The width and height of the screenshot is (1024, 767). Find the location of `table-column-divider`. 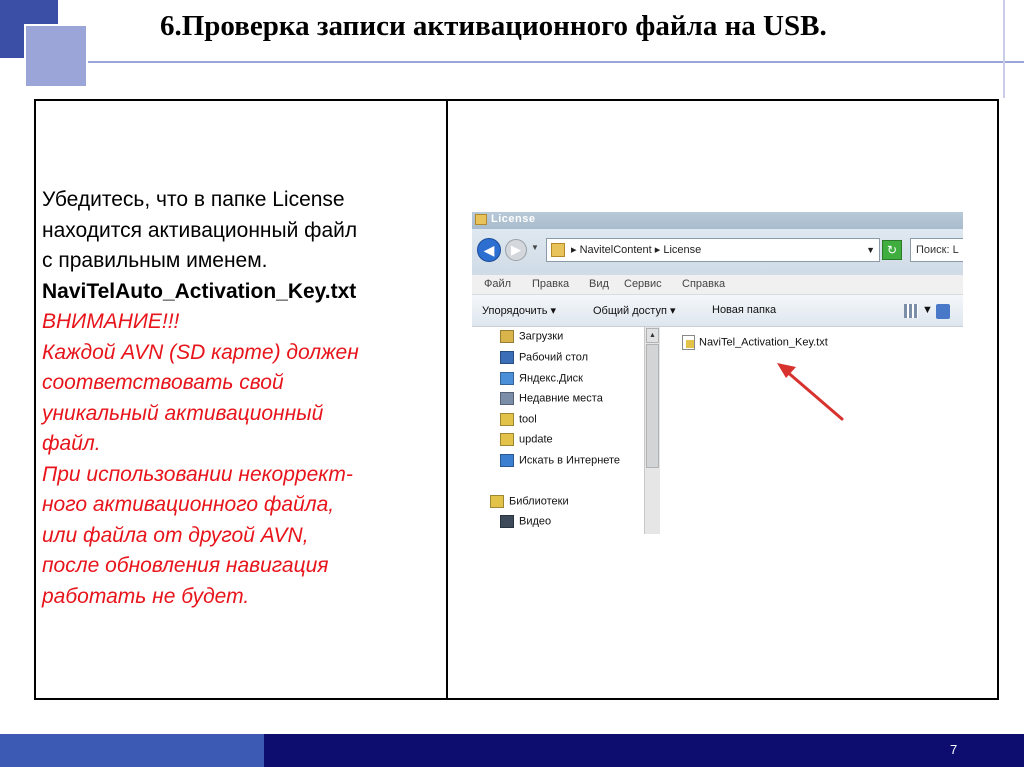

table-column-divider is located at coordinates (447, 399).